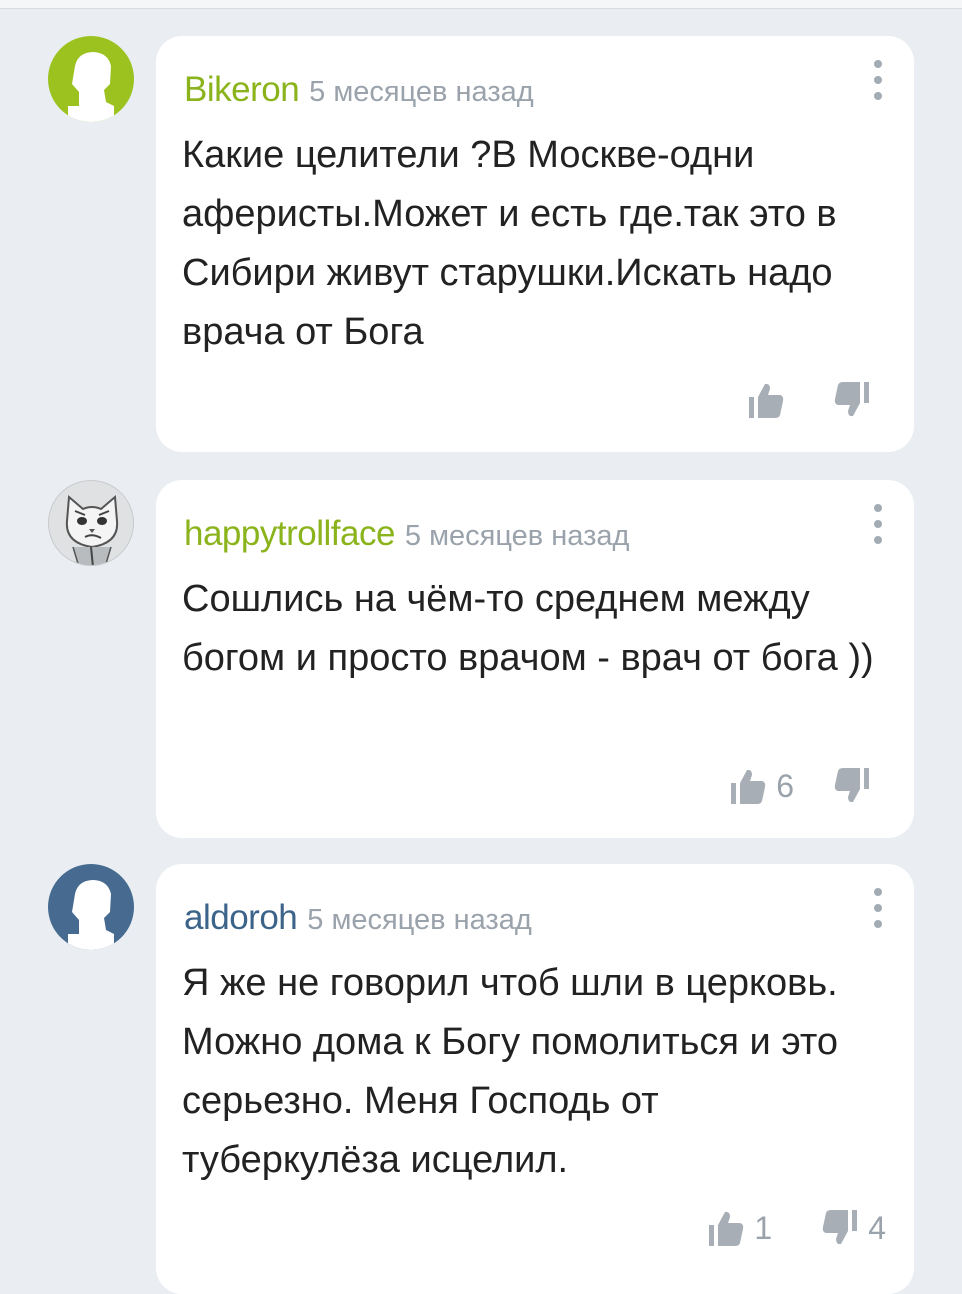 This screenshot has width=962, height=1294. I want to click on like-button: 1, so click(739, 1228).